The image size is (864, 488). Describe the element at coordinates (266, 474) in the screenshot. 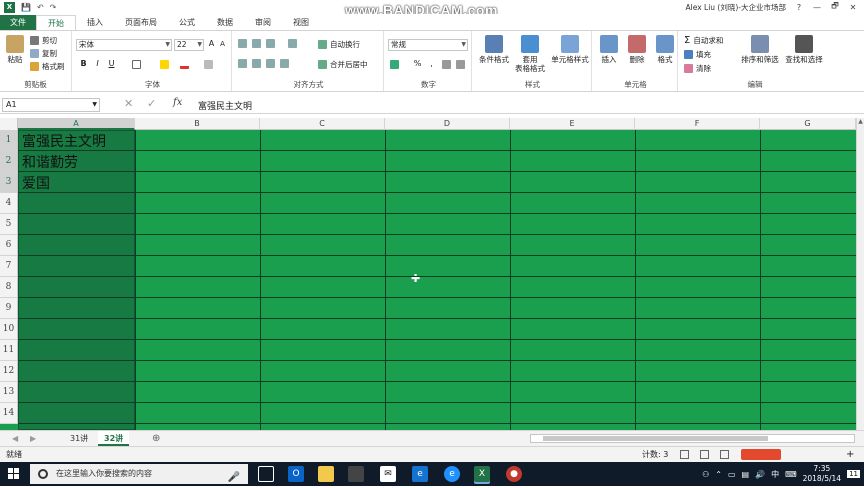

I see `task-view-icon` at that location.